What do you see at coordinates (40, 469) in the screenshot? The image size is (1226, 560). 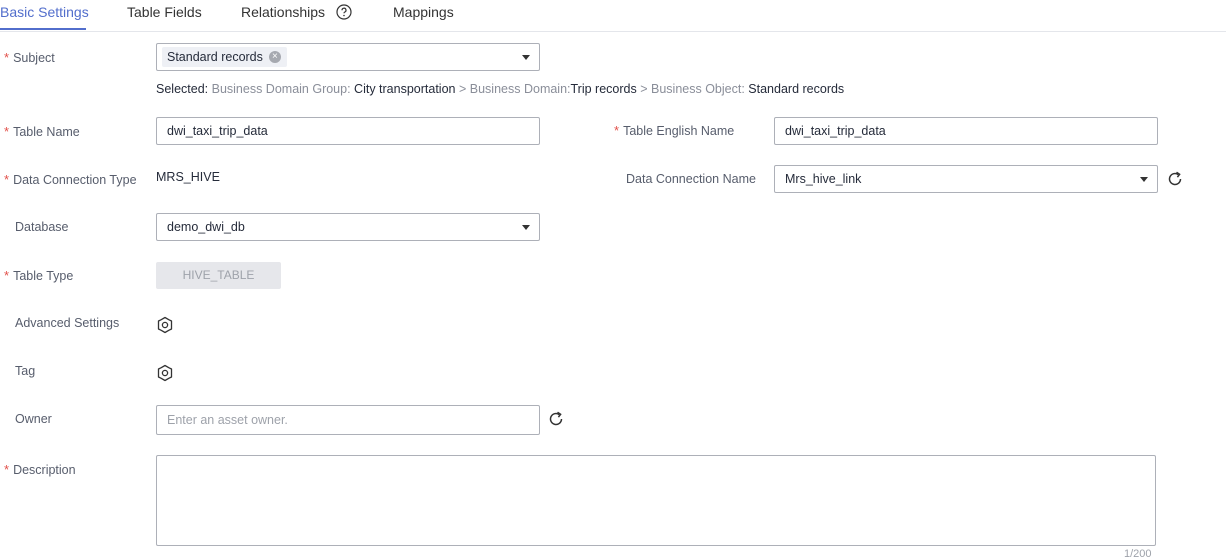 I see `description-label: * Description` at bounding box center [40, 469].